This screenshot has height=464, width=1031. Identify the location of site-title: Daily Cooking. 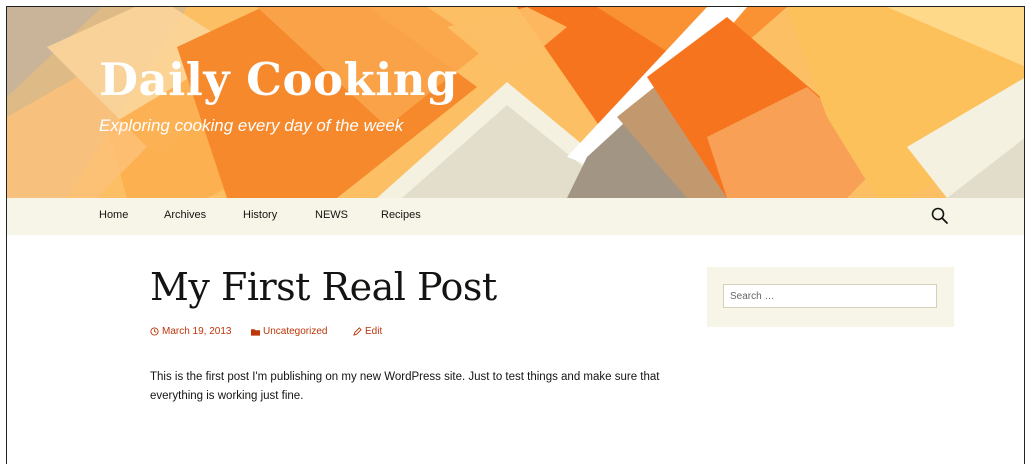
(278, 79).